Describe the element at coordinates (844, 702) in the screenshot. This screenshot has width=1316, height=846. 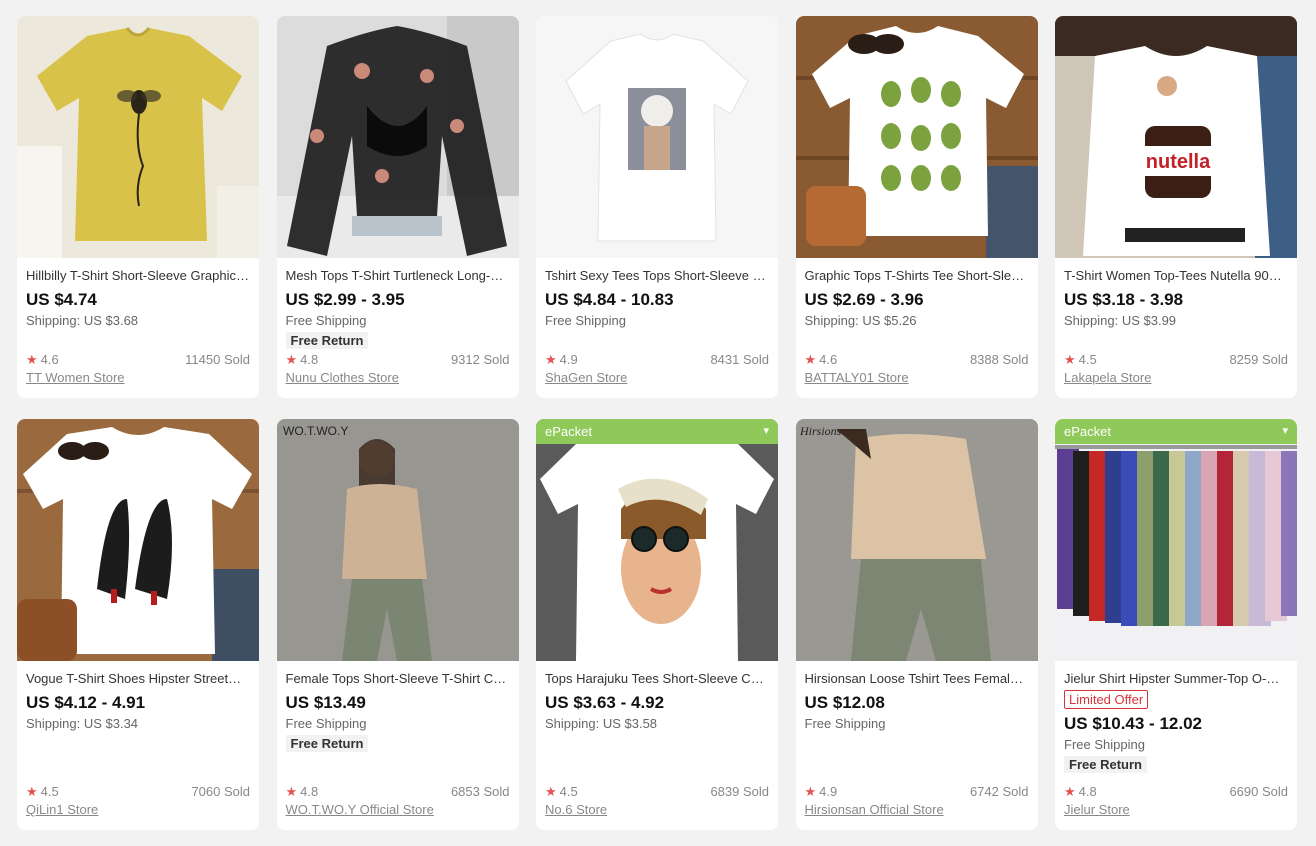
I see `product-price: US $12.08` at that location.